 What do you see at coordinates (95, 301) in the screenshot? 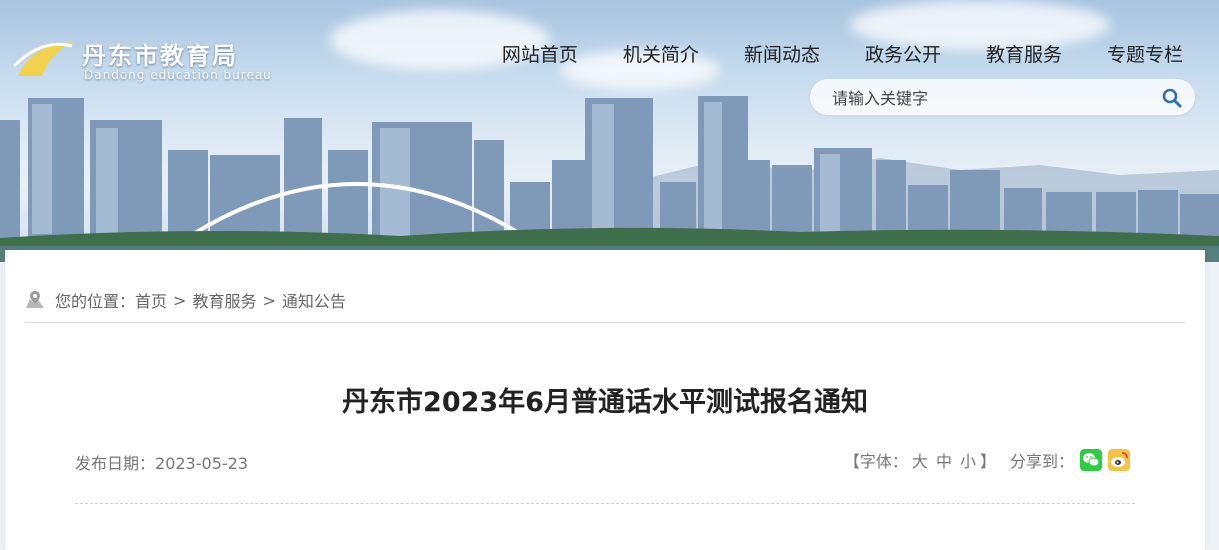
I see `breadcrumb-prefix: 您的位置：` at bounding box center [95, 301].